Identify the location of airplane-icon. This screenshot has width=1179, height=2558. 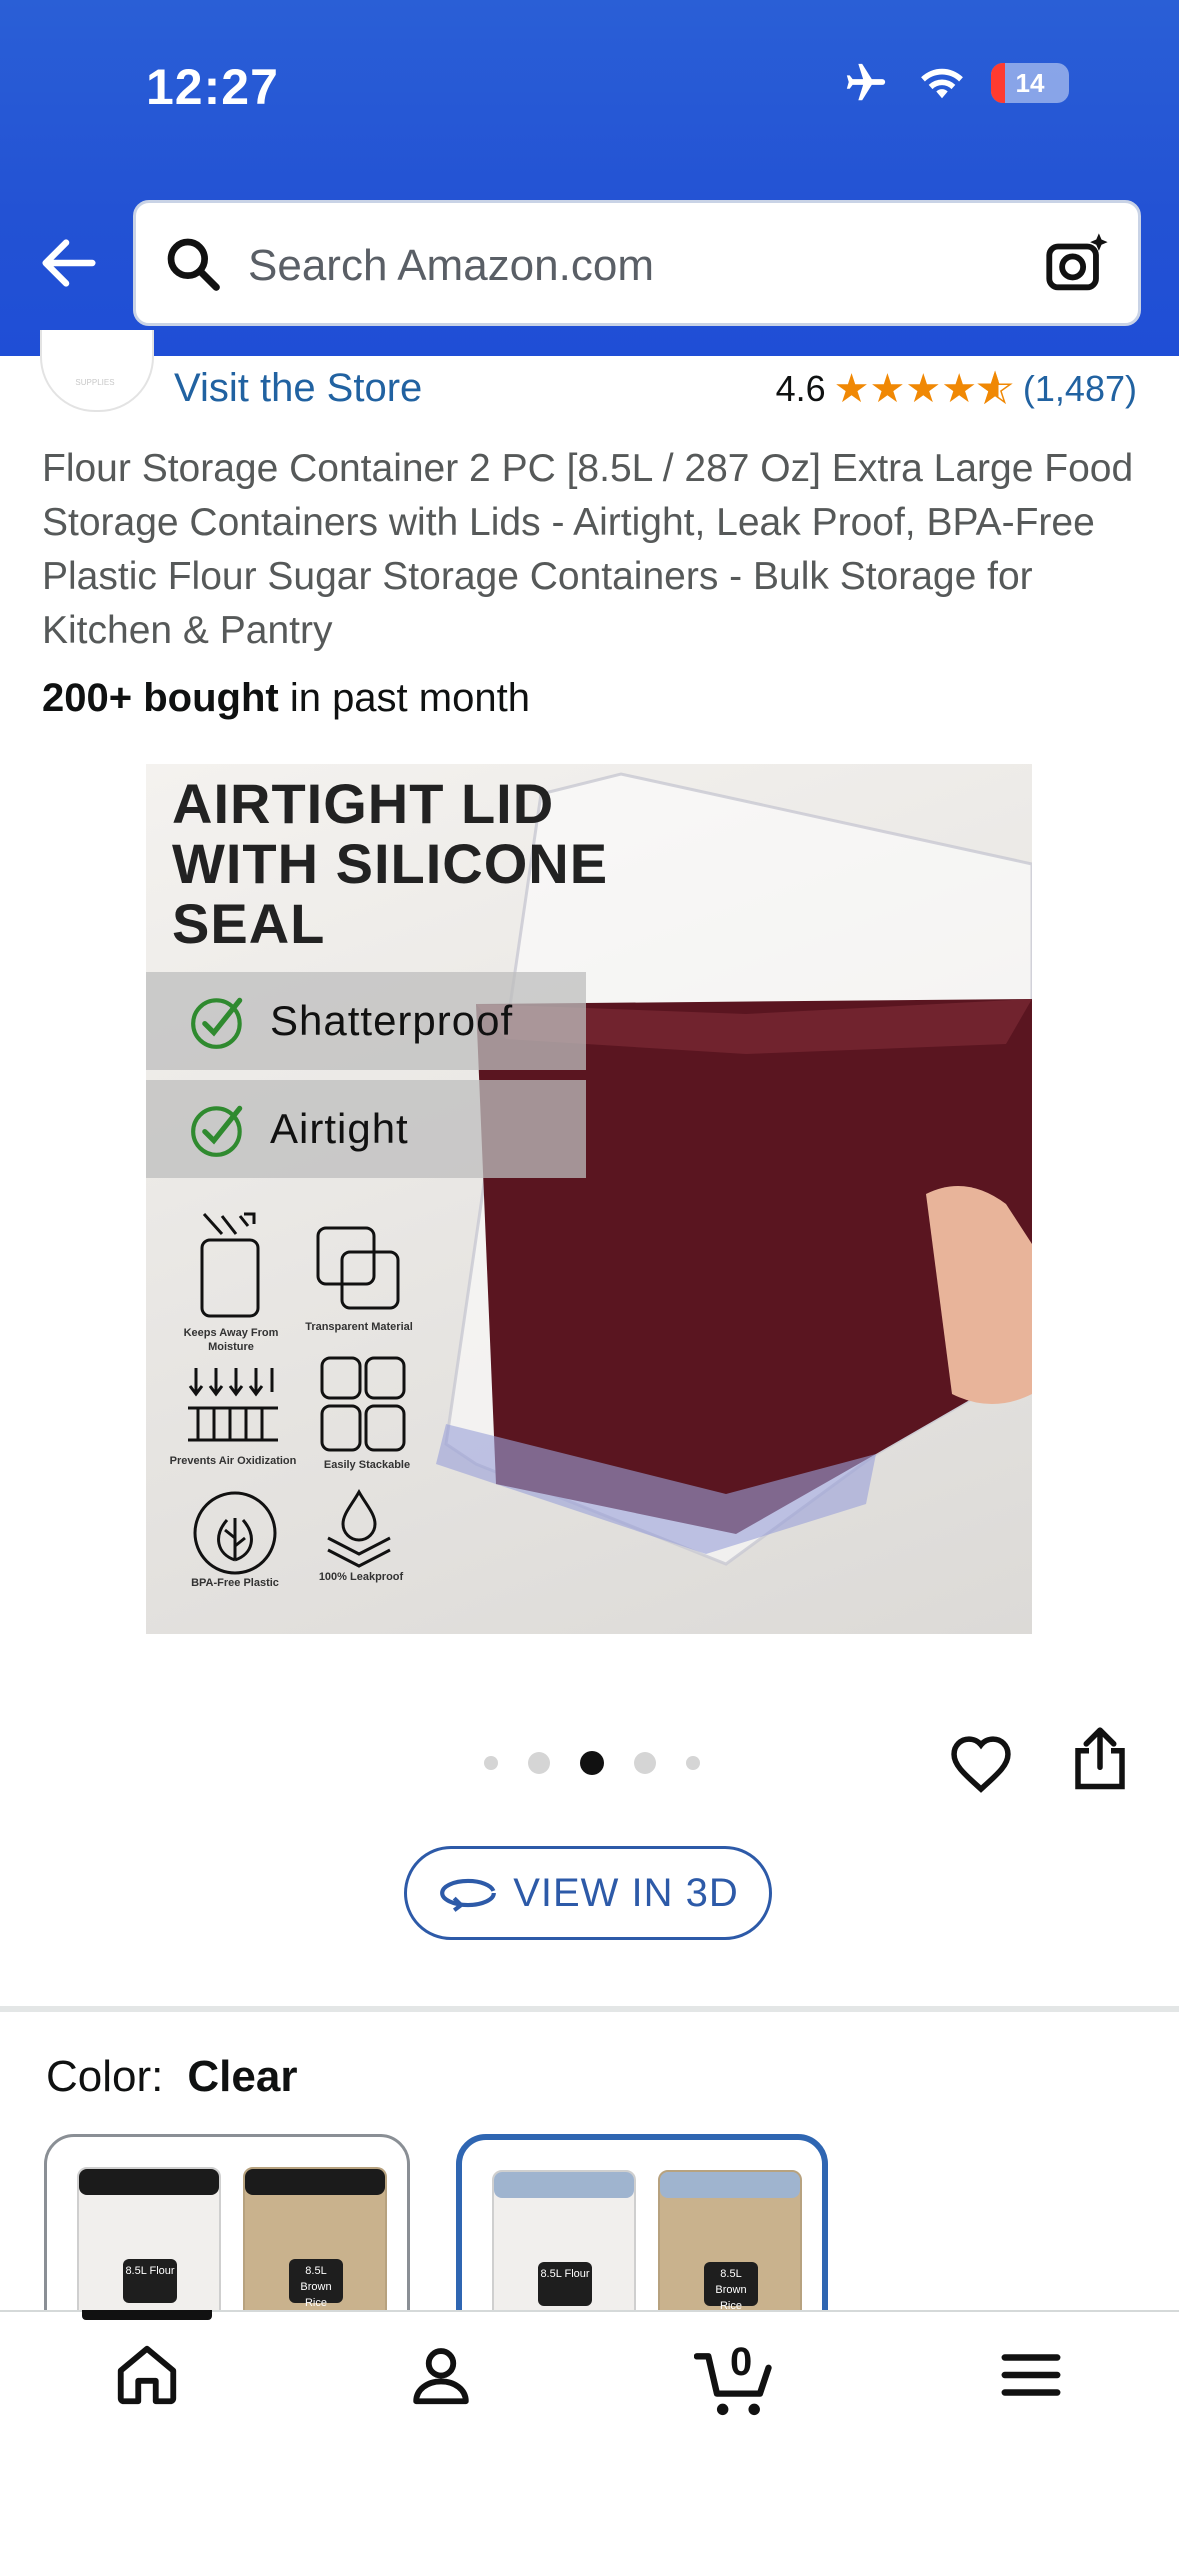
(866, 82).